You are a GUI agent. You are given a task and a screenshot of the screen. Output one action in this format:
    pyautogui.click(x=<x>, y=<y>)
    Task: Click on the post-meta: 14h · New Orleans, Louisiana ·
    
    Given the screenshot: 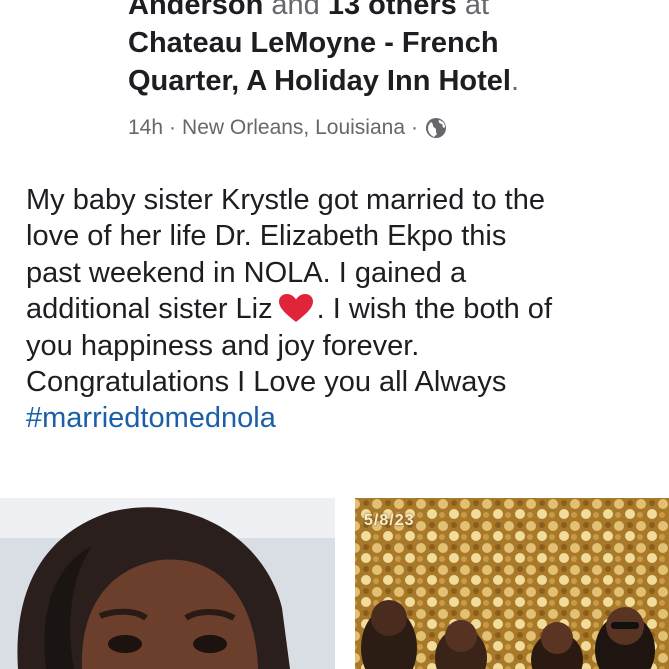 What is the action you would take?
    pyautogui.click(x=288, y=128)
    